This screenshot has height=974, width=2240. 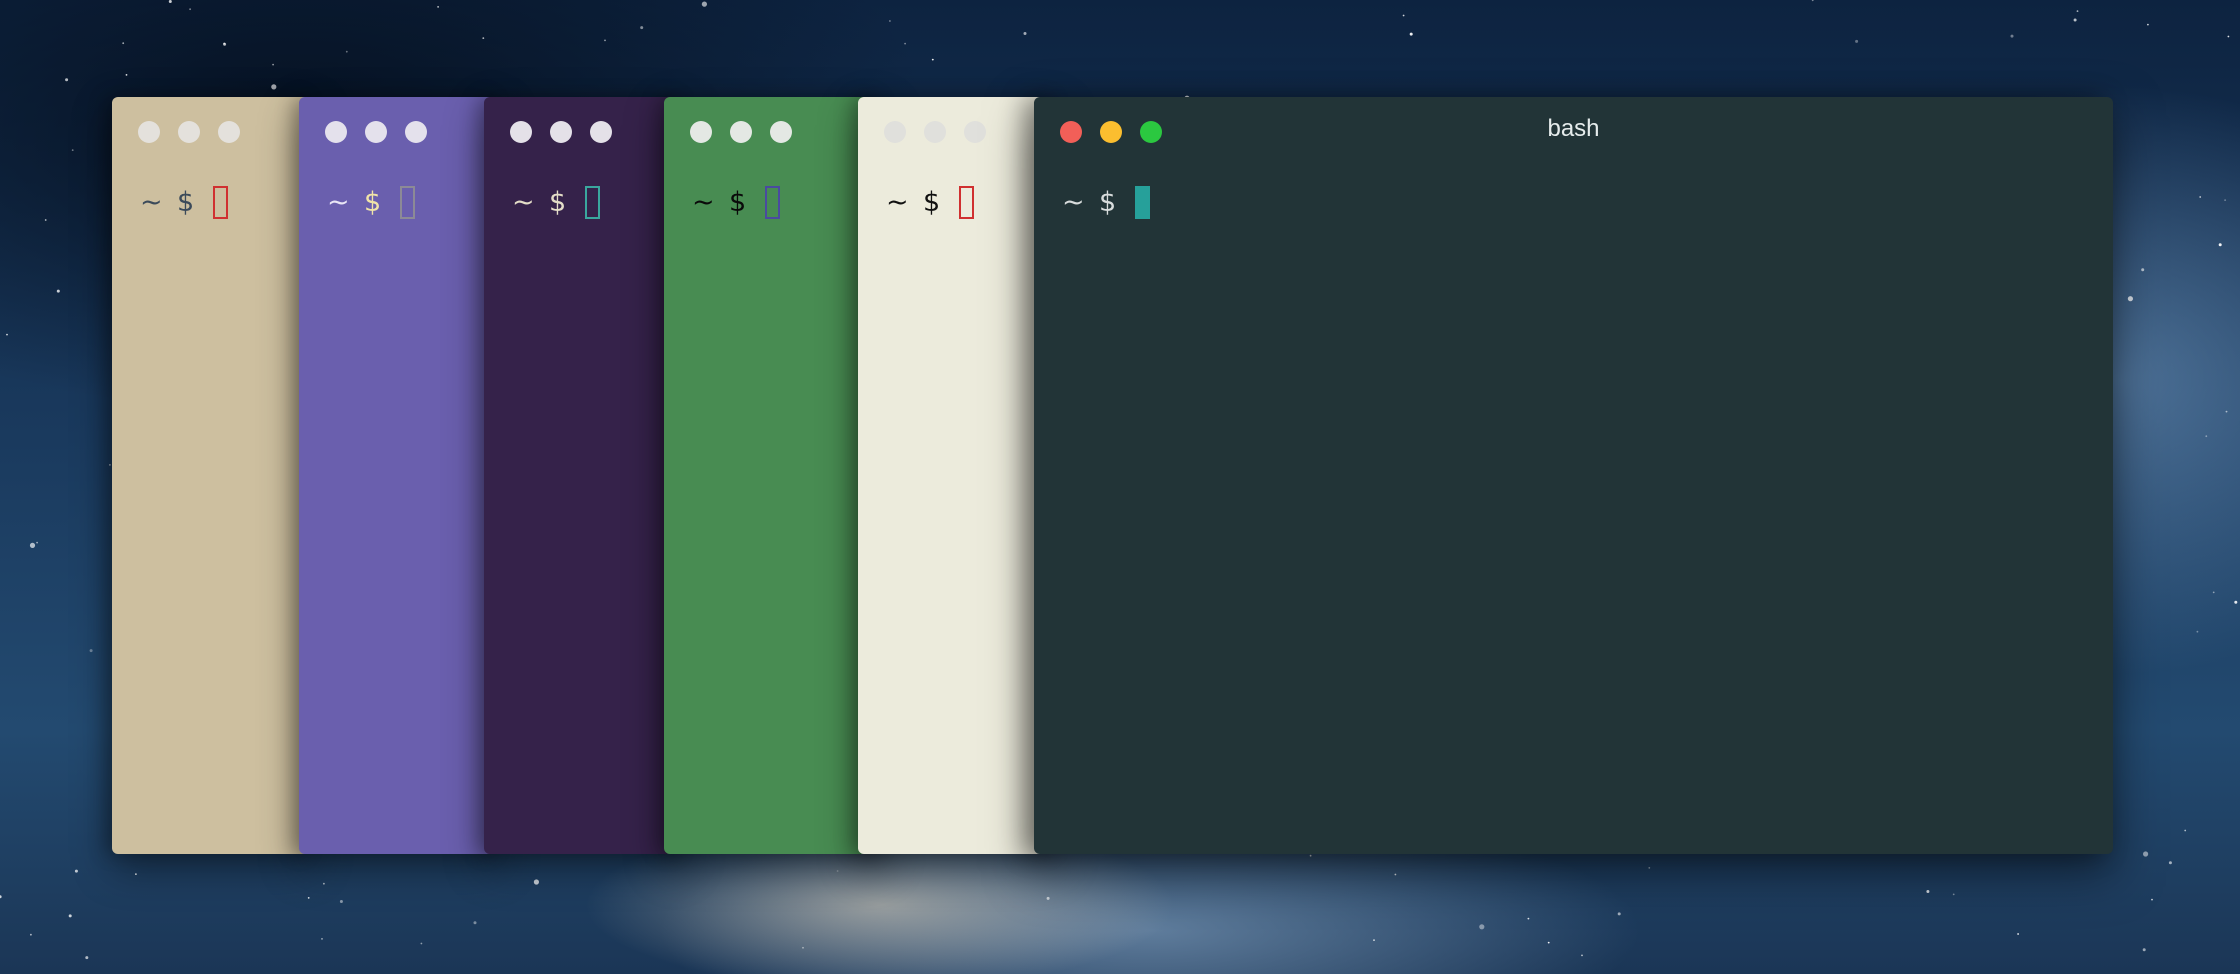 What do you see at coordinates (774, 475) in the screenshot?
I see `terminal-window-4: ~ $` at bounding box center [774, 475].